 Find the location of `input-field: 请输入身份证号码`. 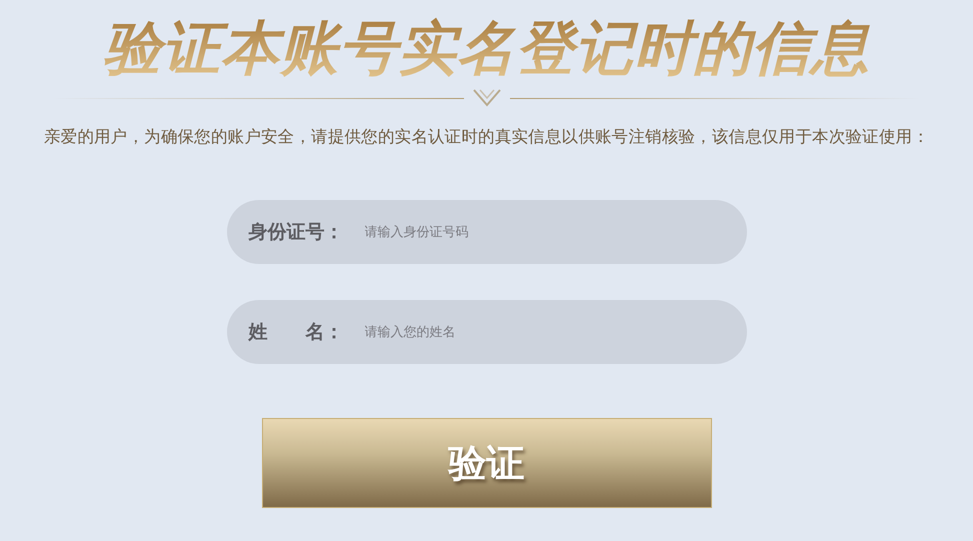

input-field: 请输入身份证号码 is located at coordinates (554, 232).